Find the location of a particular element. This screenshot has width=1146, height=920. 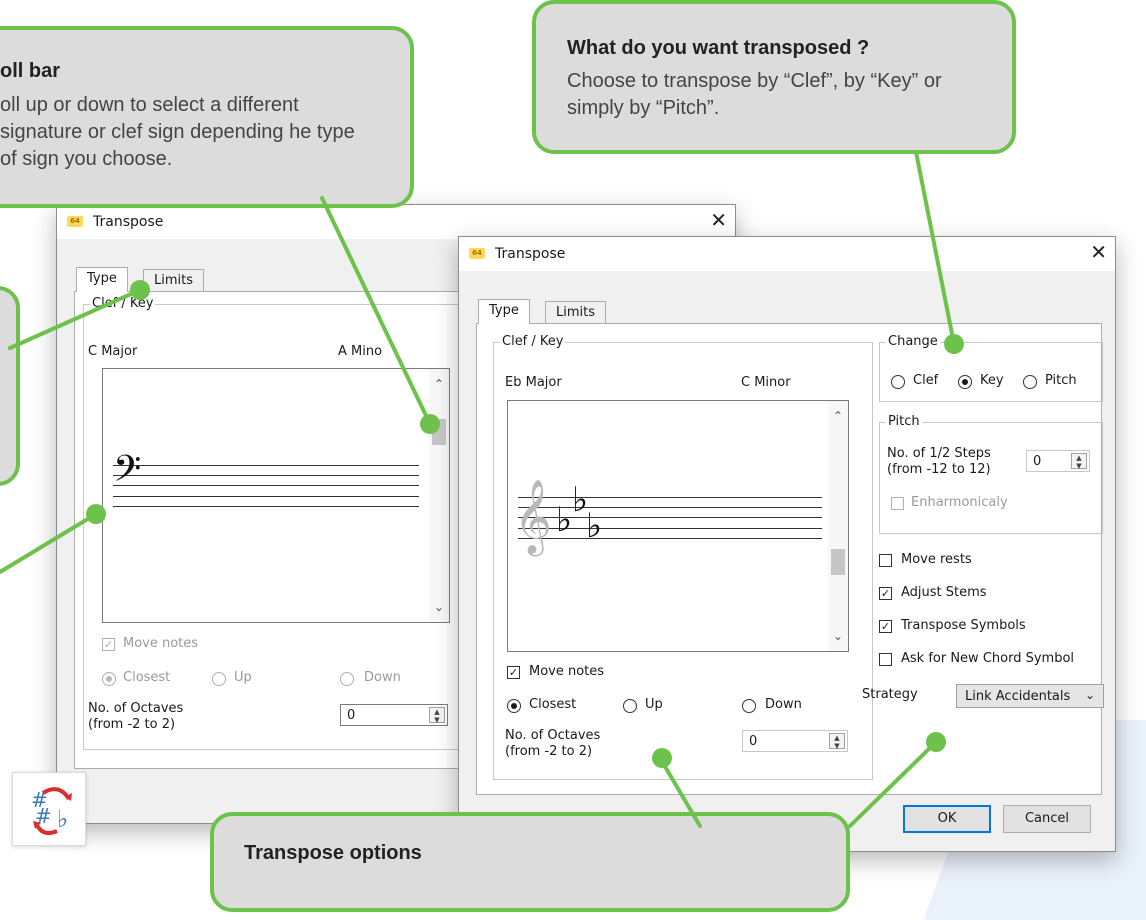

strategy-label: Strategy is located at coordinates (890, 694).